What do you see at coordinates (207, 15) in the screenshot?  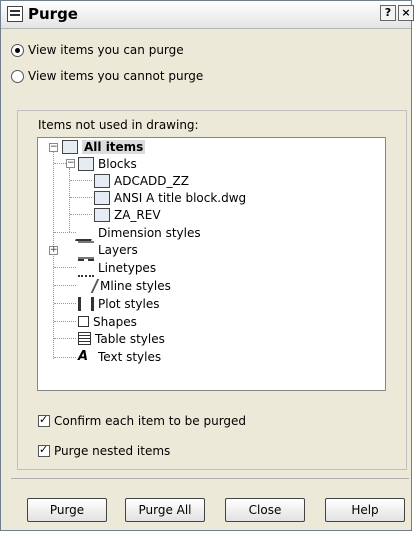 I see `title-bar: Purge ? ×` at bounding box center [207, 15].